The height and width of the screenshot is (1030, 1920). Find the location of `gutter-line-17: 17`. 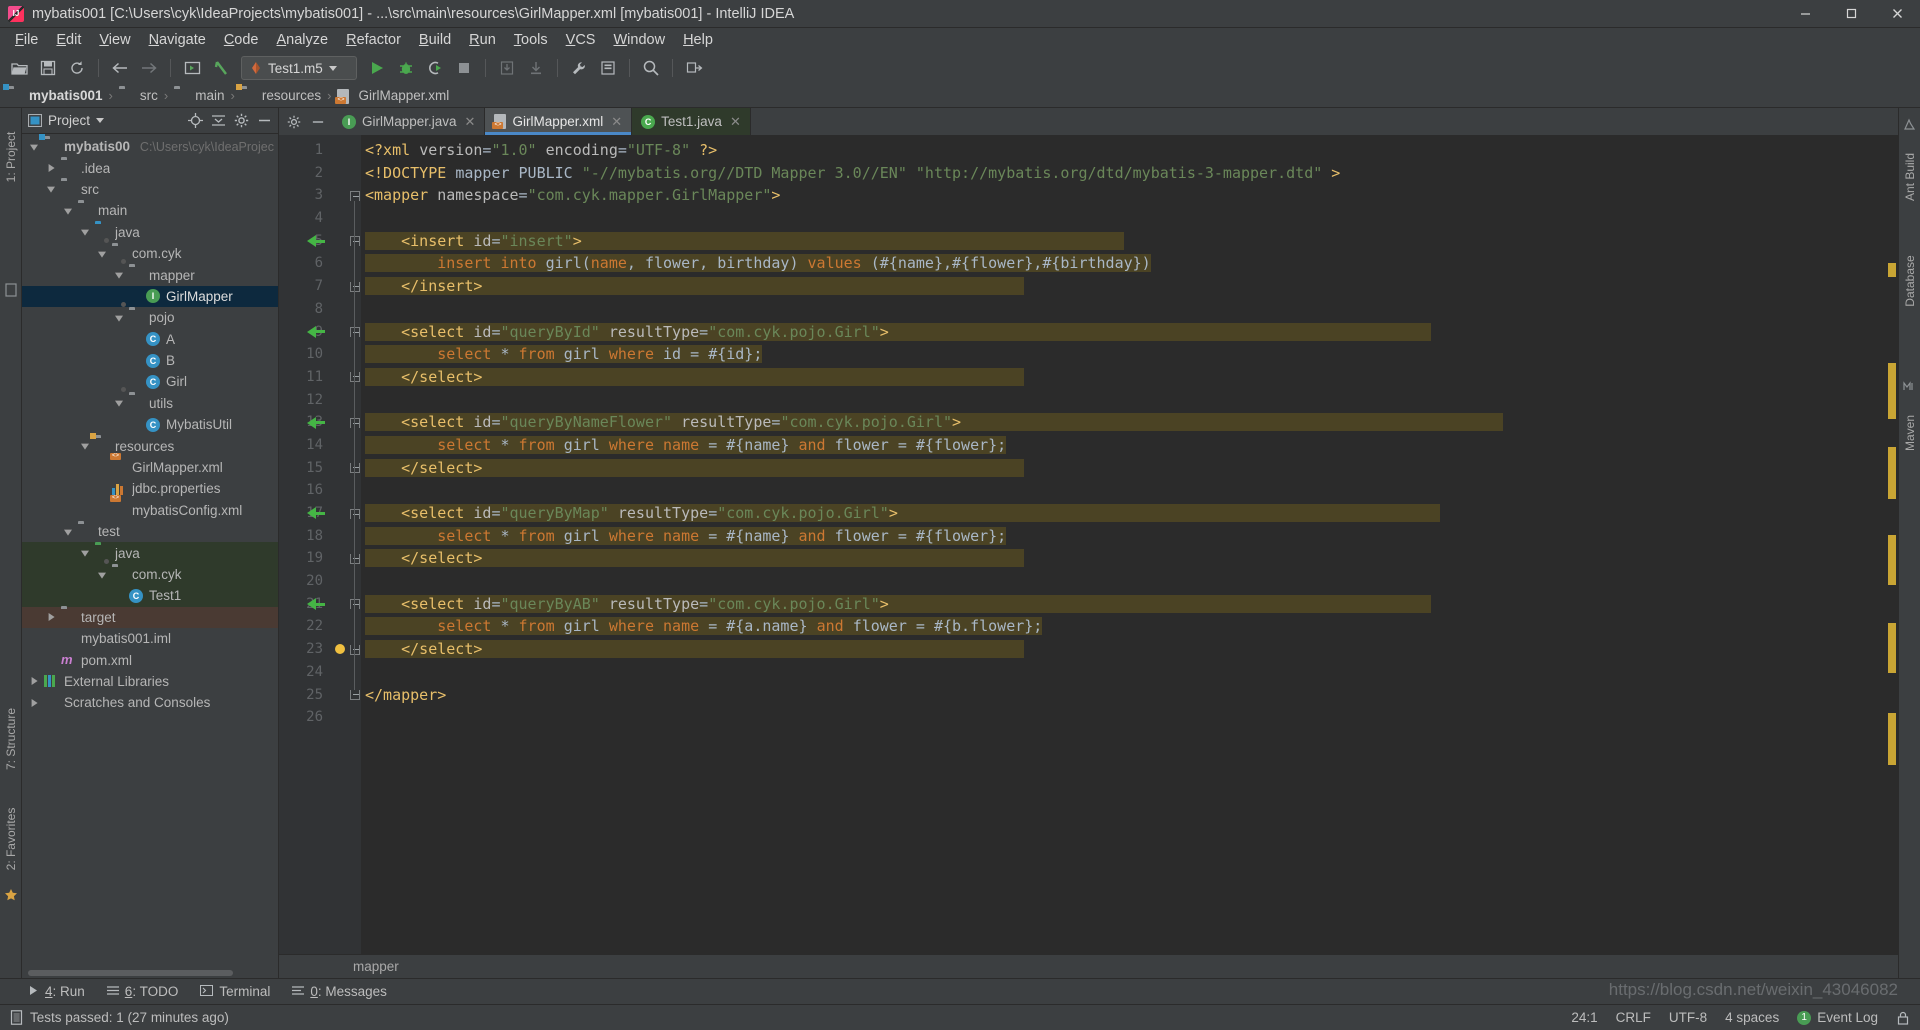

gutter-line-17: 17 is located at coordinates (314, 513).